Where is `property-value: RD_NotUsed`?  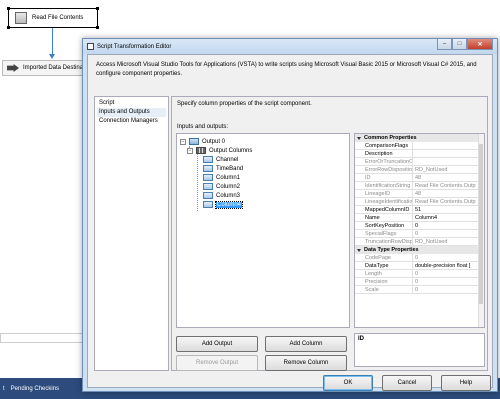 property-value: RD_NotUsed is located at coordinates (431, 170).